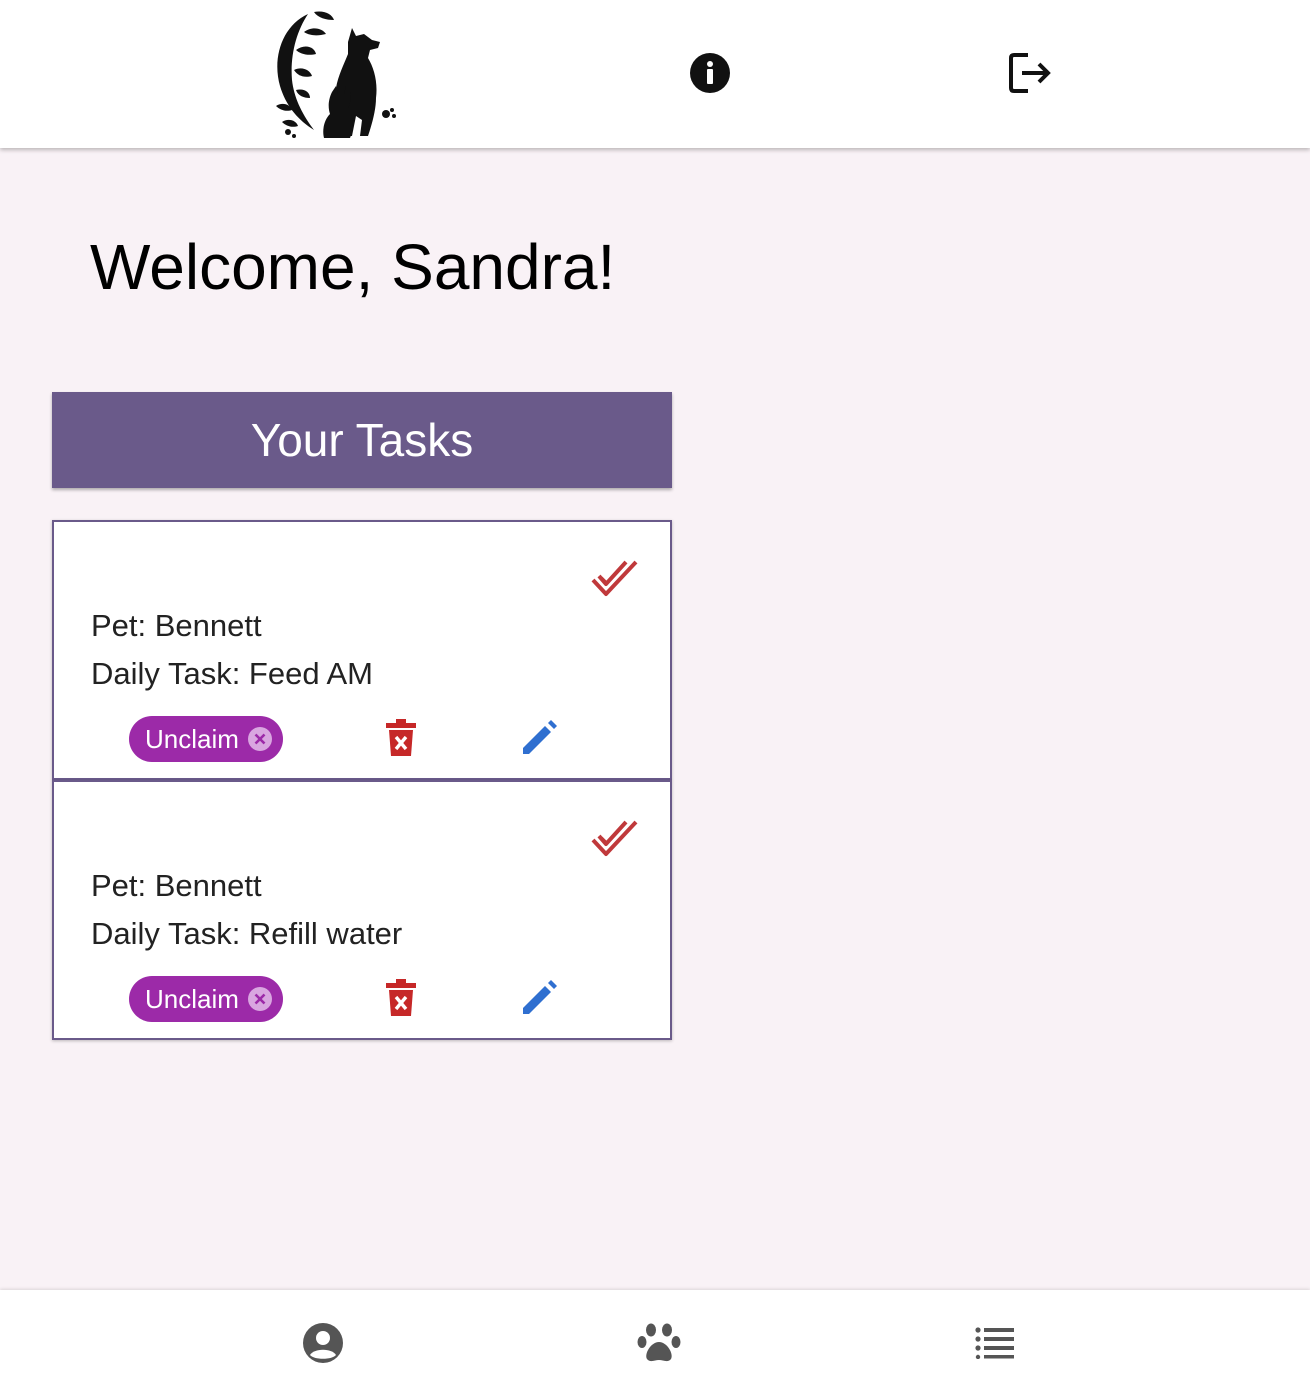  I want to click on paw-icon, so click(659, 1342).